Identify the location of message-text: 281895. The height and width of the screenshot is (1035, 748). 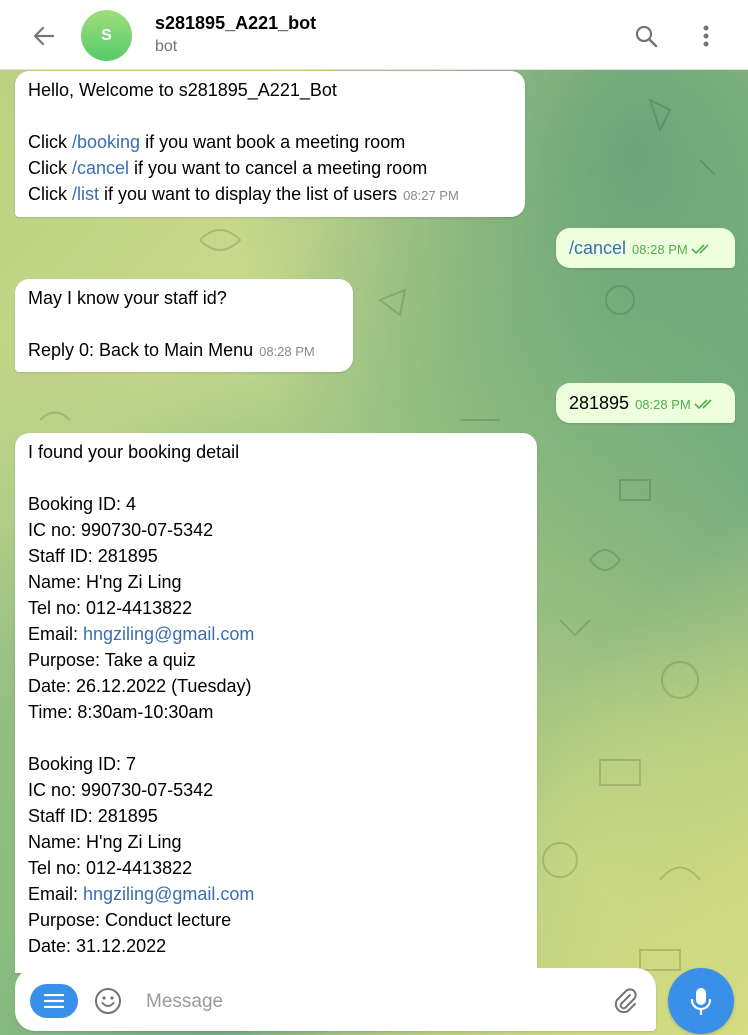
(599, 403).